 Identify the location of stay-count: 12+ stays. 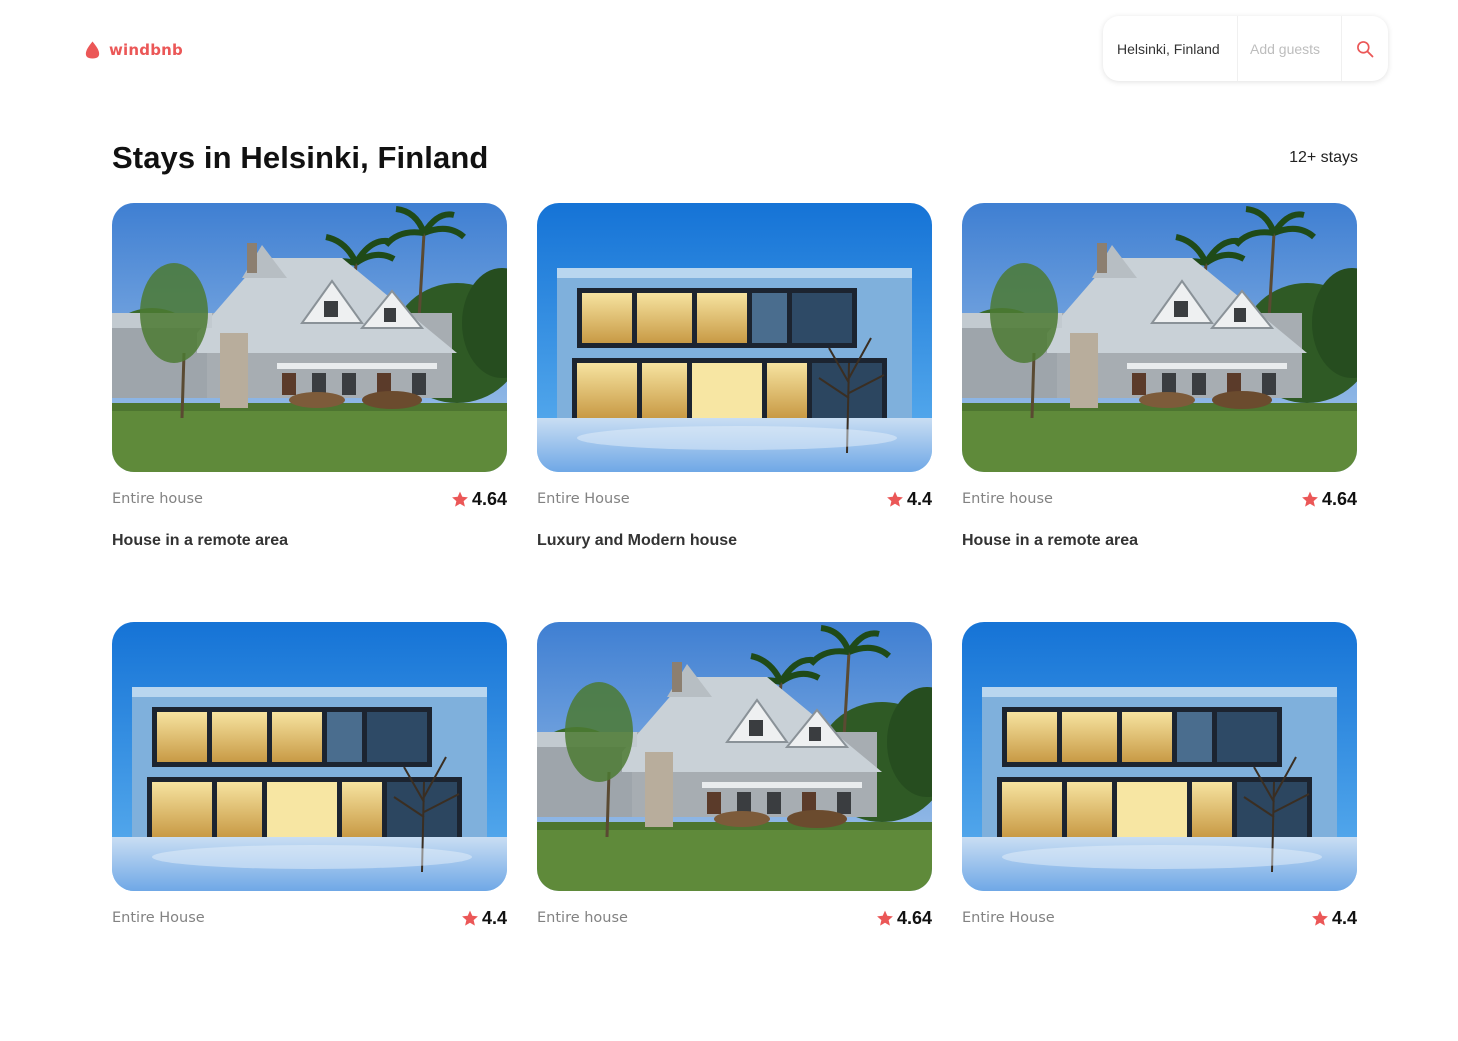
(1323, 157).